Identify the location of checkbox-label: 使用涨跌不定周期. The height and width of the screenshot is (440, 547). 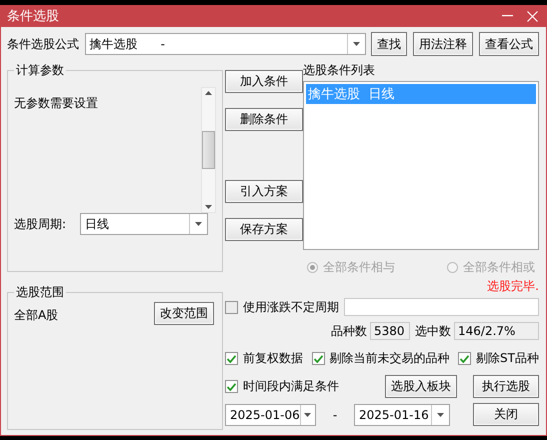
(291, 307).